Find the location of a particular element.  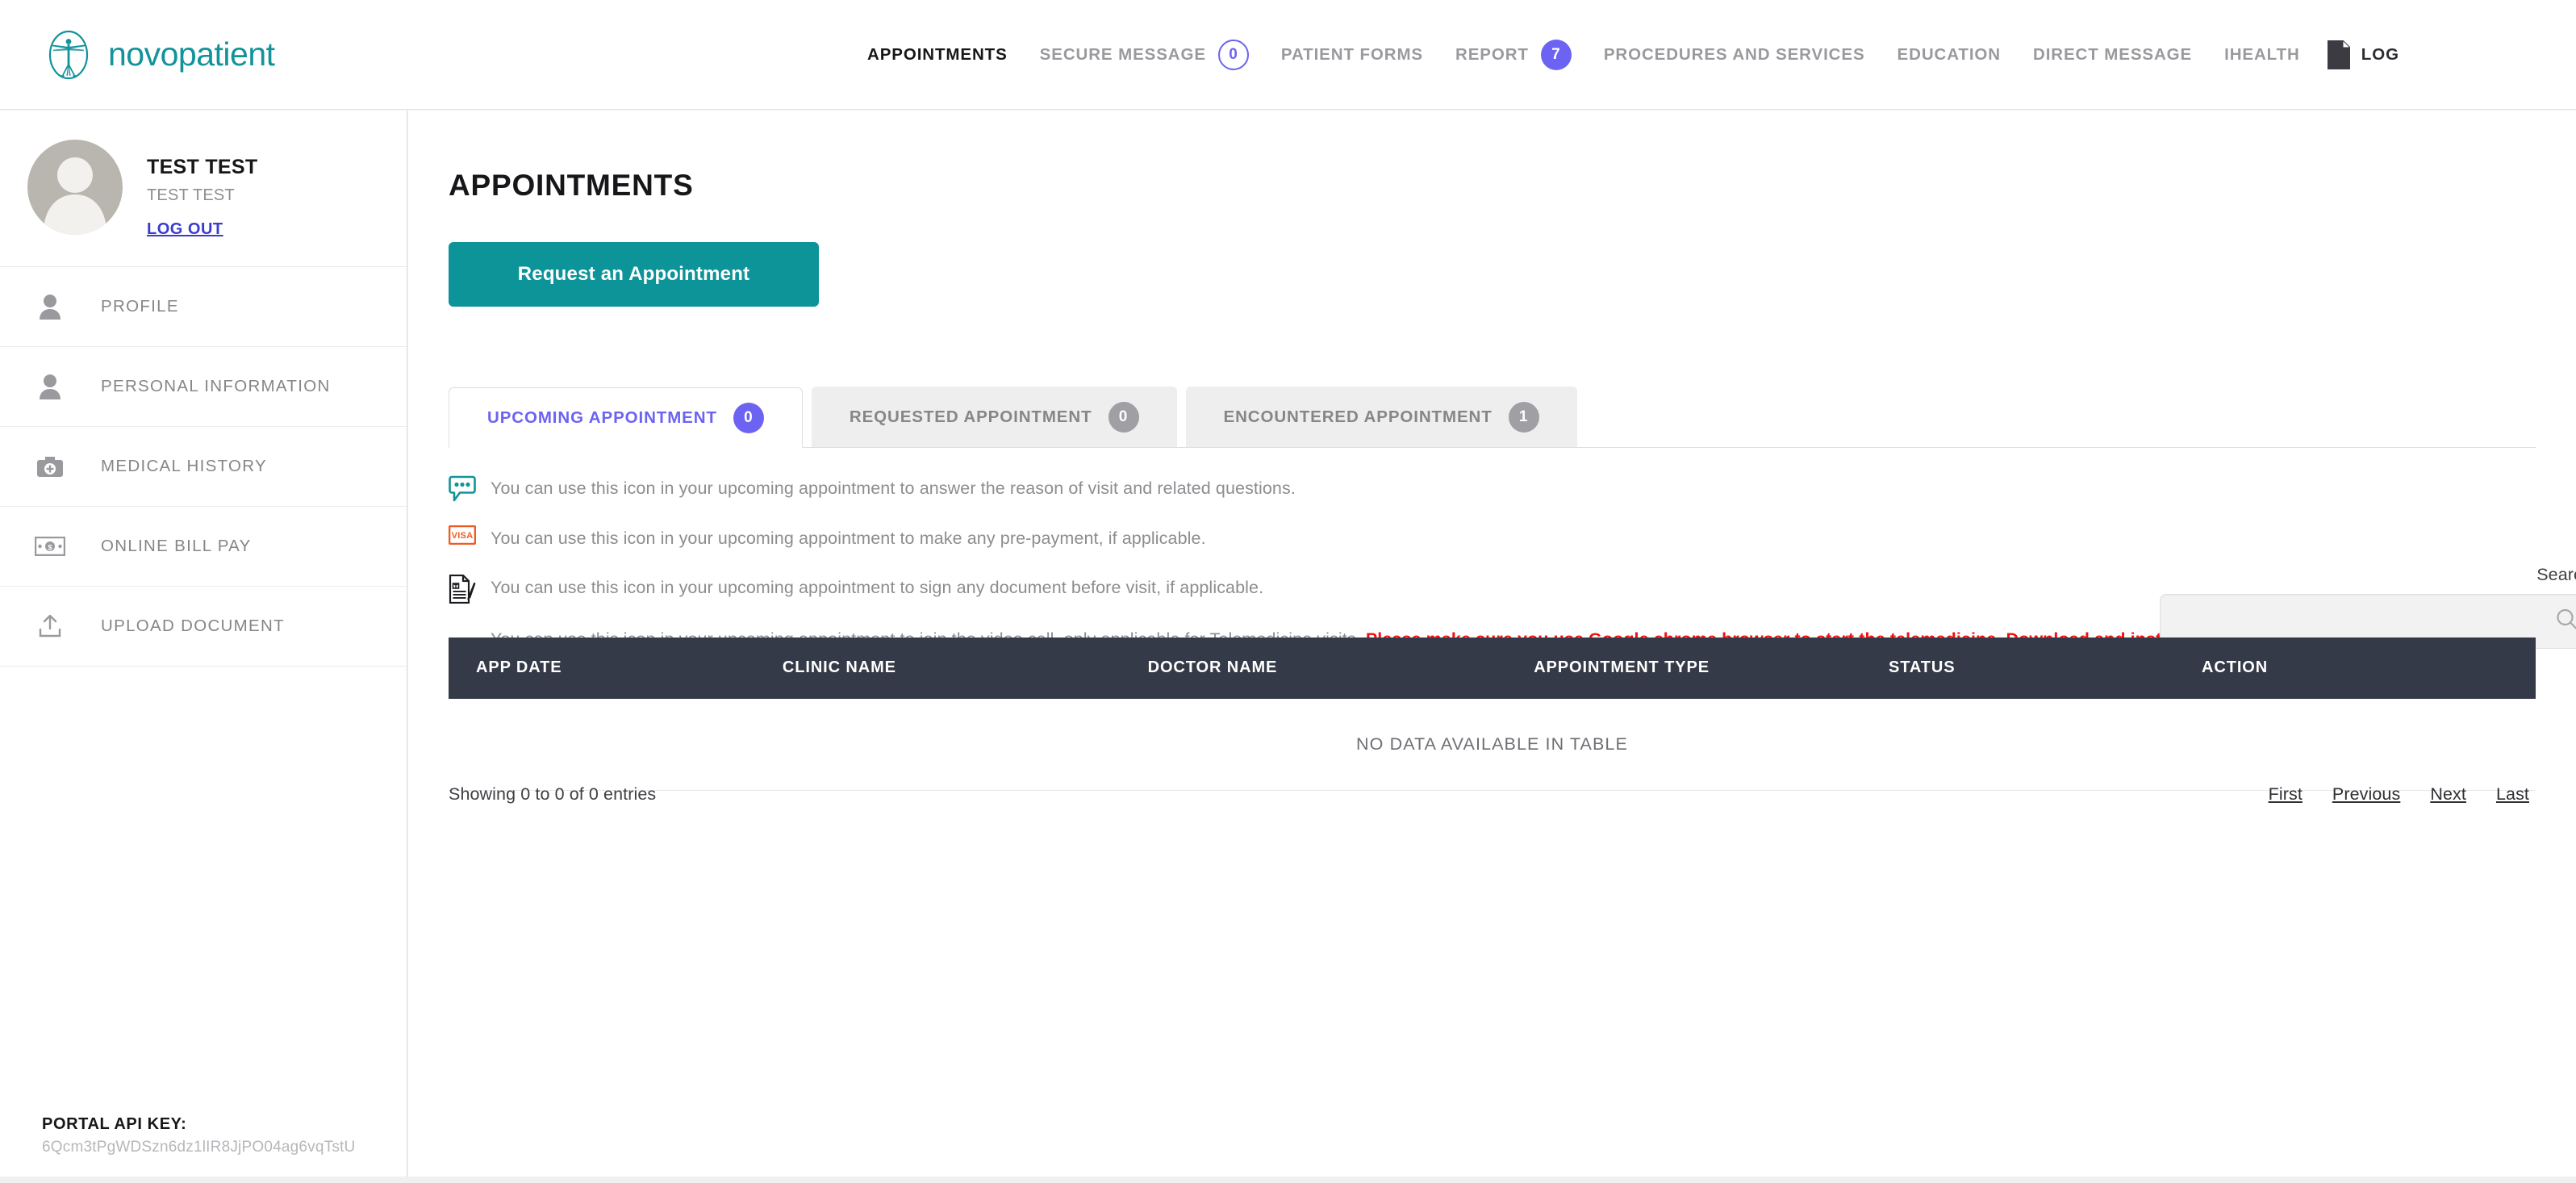

nav-item-procedures-and-services: PROCEDURES AND SERVICES is located at coordinates (1734, 55).